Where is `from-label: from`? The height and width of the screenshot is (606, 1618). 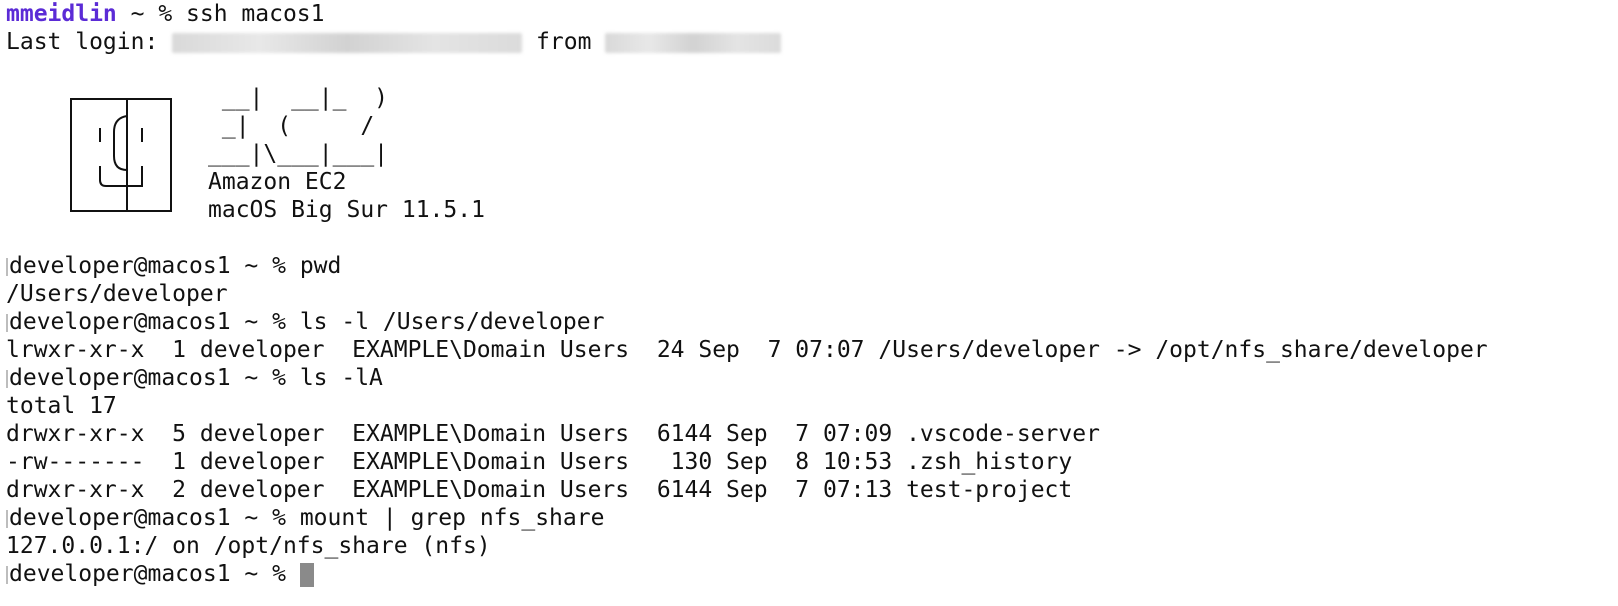
from-label: from is located at coordinates (564, 42).